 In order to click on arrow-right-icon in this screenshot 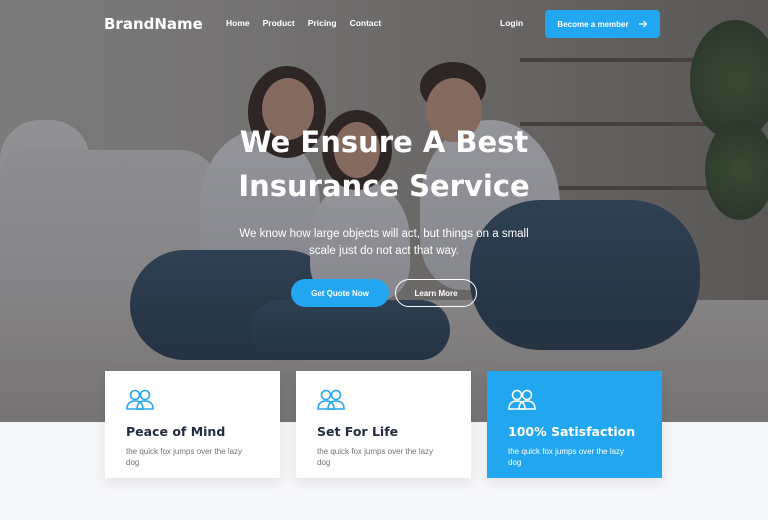, I will do `click(642, 24)`.